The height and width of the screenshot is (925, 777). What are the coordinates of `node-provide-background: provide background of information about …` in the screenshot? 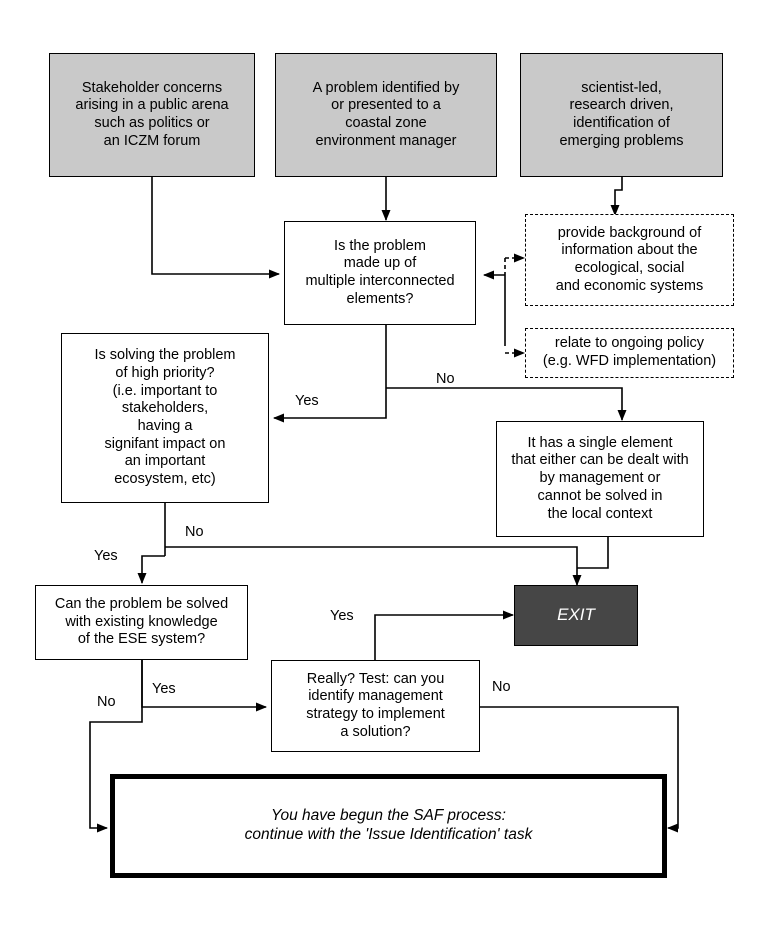 It's located at (629, 260).